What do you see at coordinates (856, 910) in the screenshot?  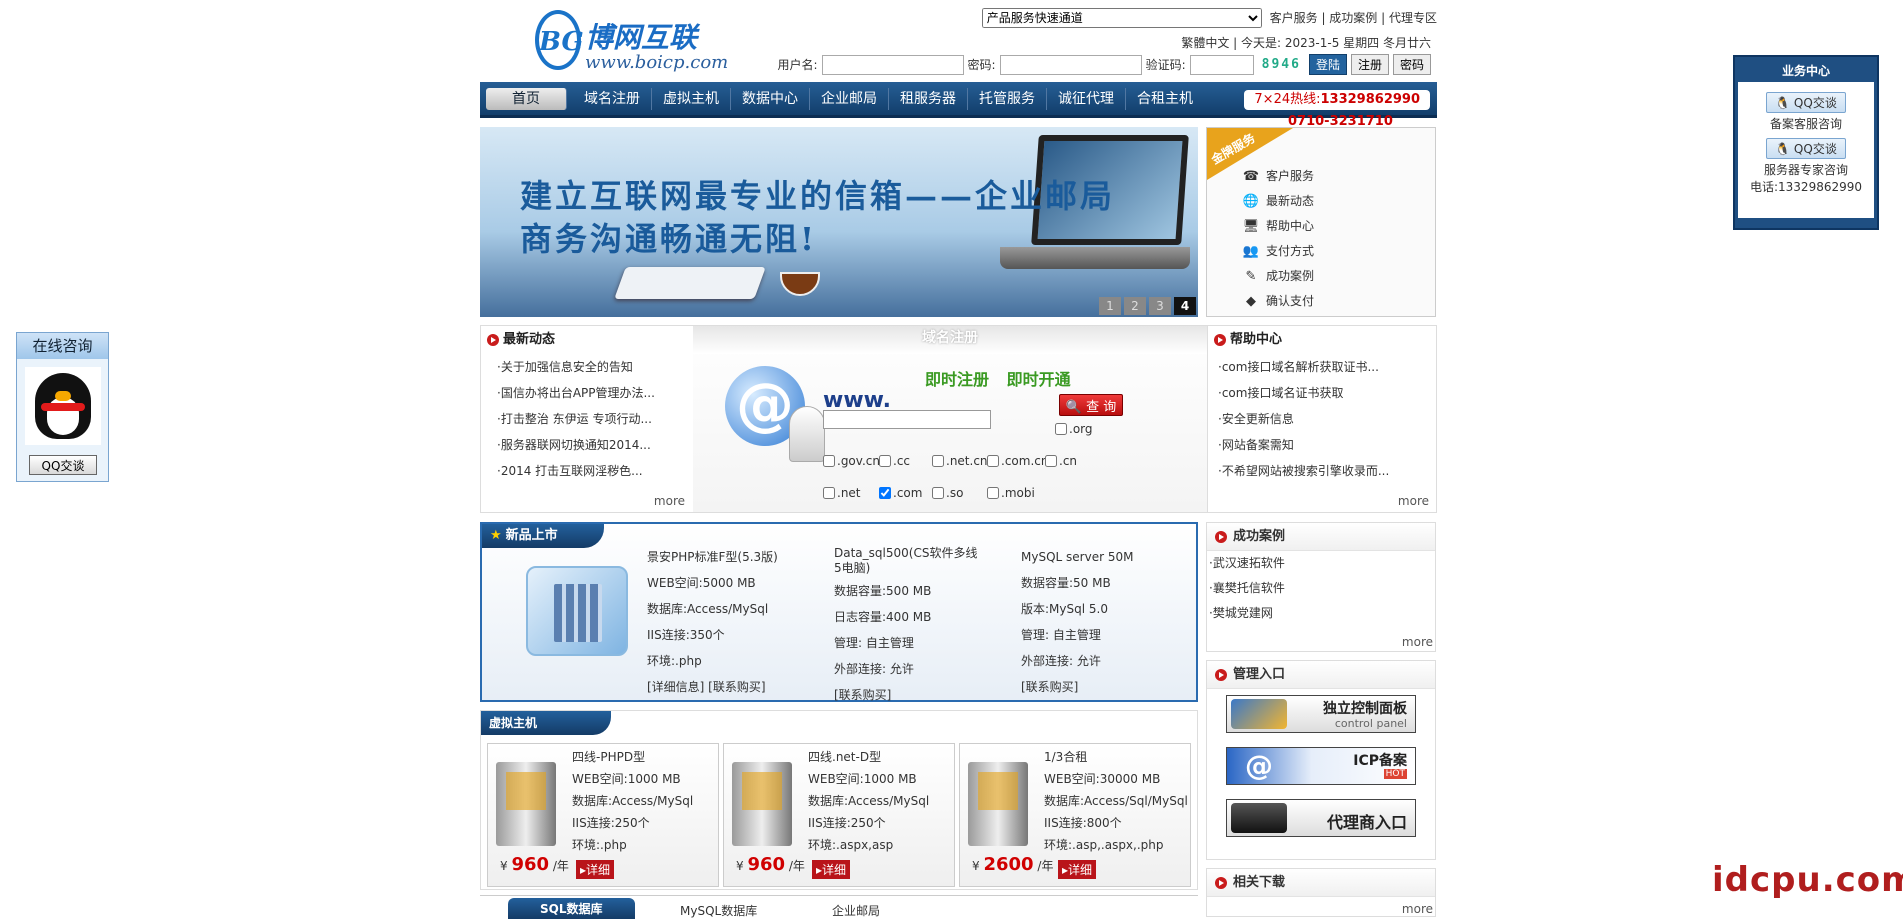 I see `tab-enterprise-mail: 企业邮局` at bounding box center [856, 910].